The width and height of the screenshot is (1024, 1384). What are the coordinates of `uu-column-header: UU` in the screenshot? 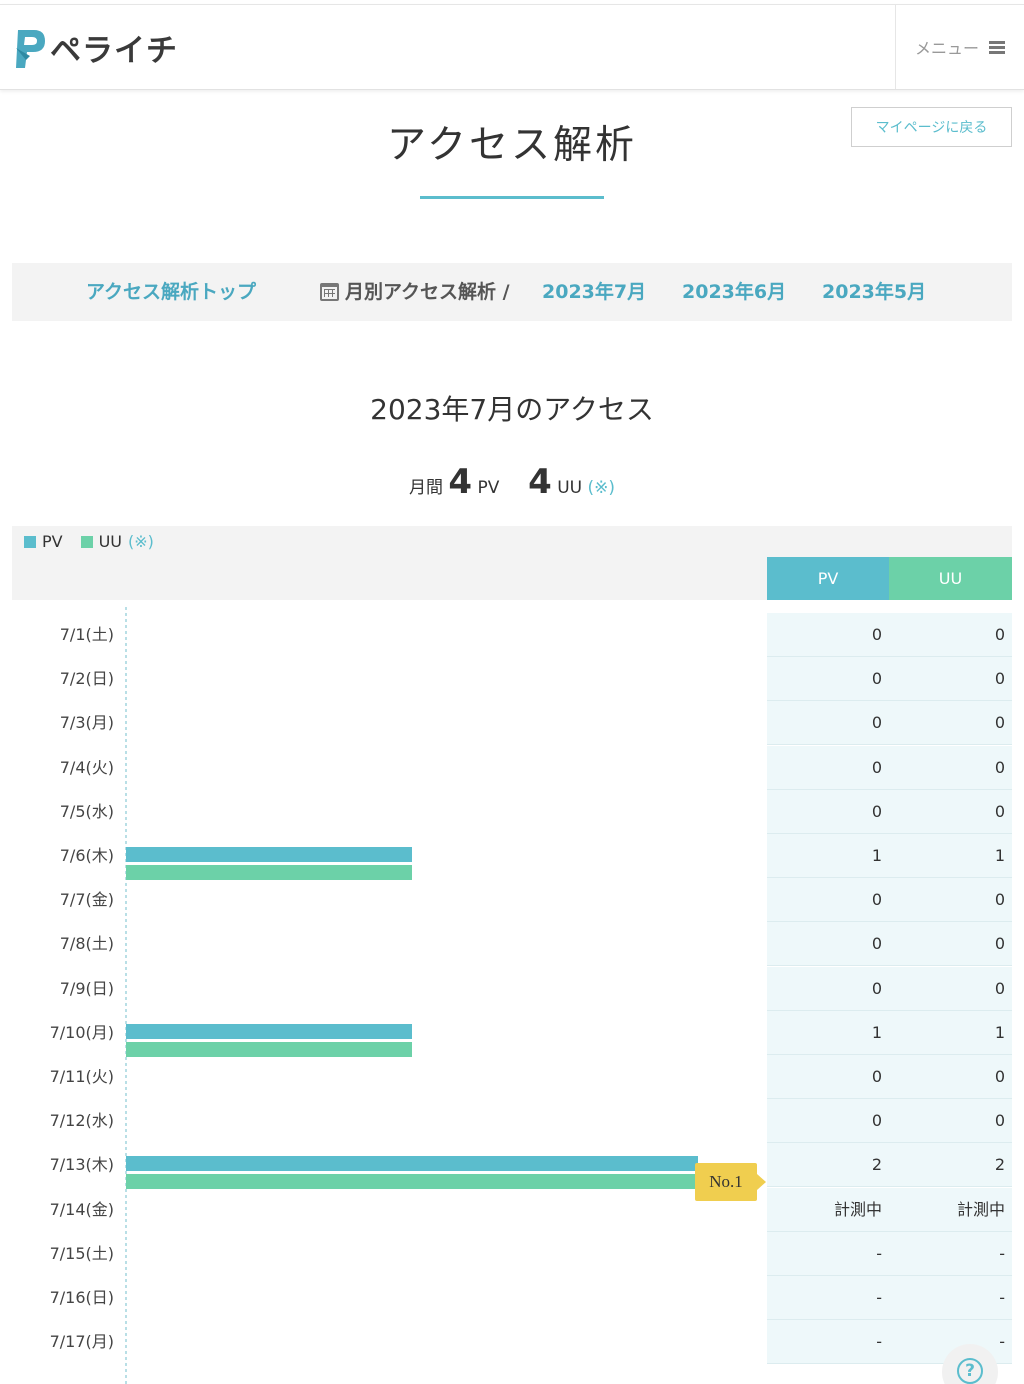 It's located at (950, 578).